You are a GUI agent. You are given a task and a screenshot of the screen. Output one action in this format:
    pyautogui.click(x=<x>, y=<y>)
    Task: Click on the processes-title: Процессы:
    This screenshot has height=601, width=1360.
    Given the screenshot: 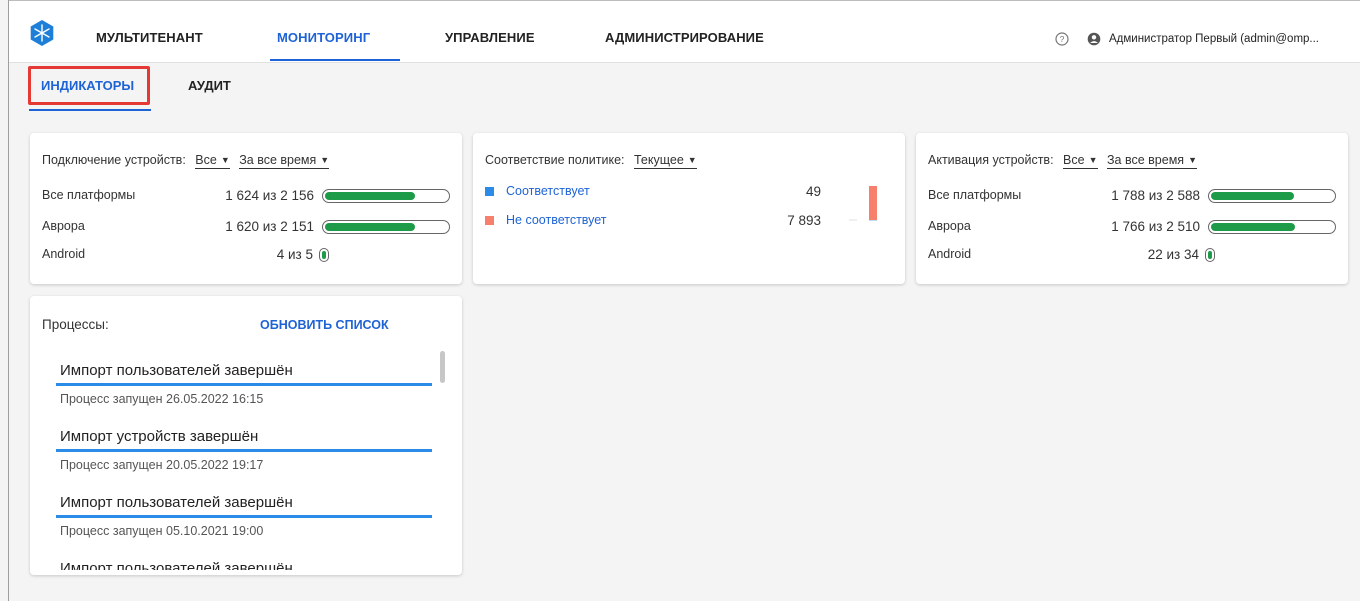 What is the action you would take?
    pyautogui.click(x=75, y=324)
    